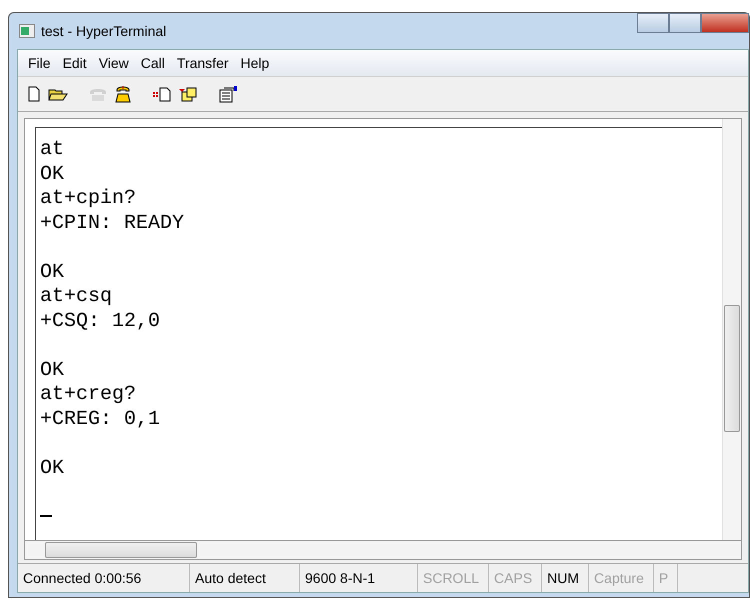 Image resolution: width=750 pixels, height=603 pixels. What do you see at coordinates (515, 578) in the screenshot?
I see `status-panel: CAPS` at bounding box center [515, 578].